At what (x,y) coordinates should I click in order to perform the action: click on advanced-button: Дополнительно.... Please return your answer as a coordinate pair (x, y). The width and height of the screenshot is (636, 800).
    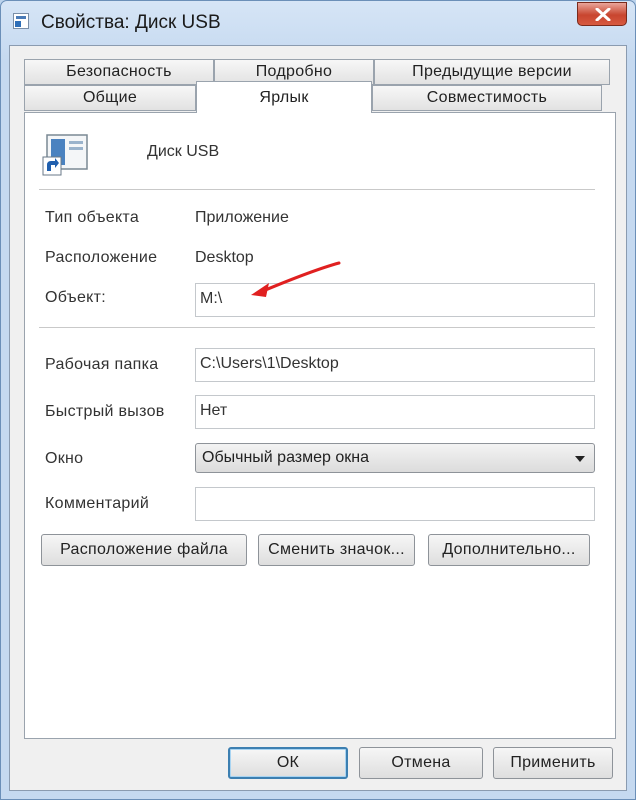
    Looking at the image, I should click on (509, 550).